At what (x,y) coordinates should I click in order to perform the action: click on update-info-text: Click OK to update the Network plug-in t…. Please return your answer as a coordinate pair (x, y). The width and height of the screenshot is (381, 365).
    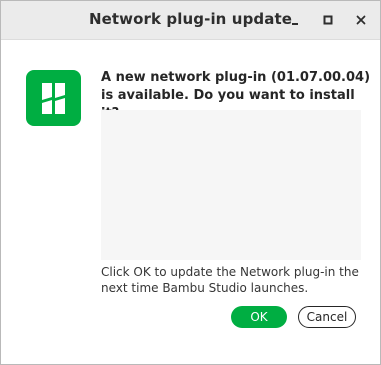
    Looking at the image, I should click on (230, 280).